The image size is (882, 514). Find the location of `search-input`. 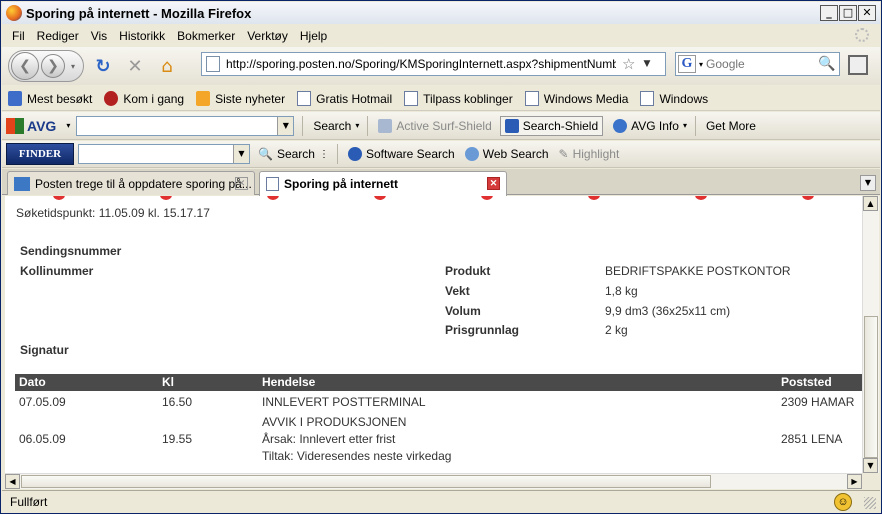

search-input is located at coordinates (762, 64).